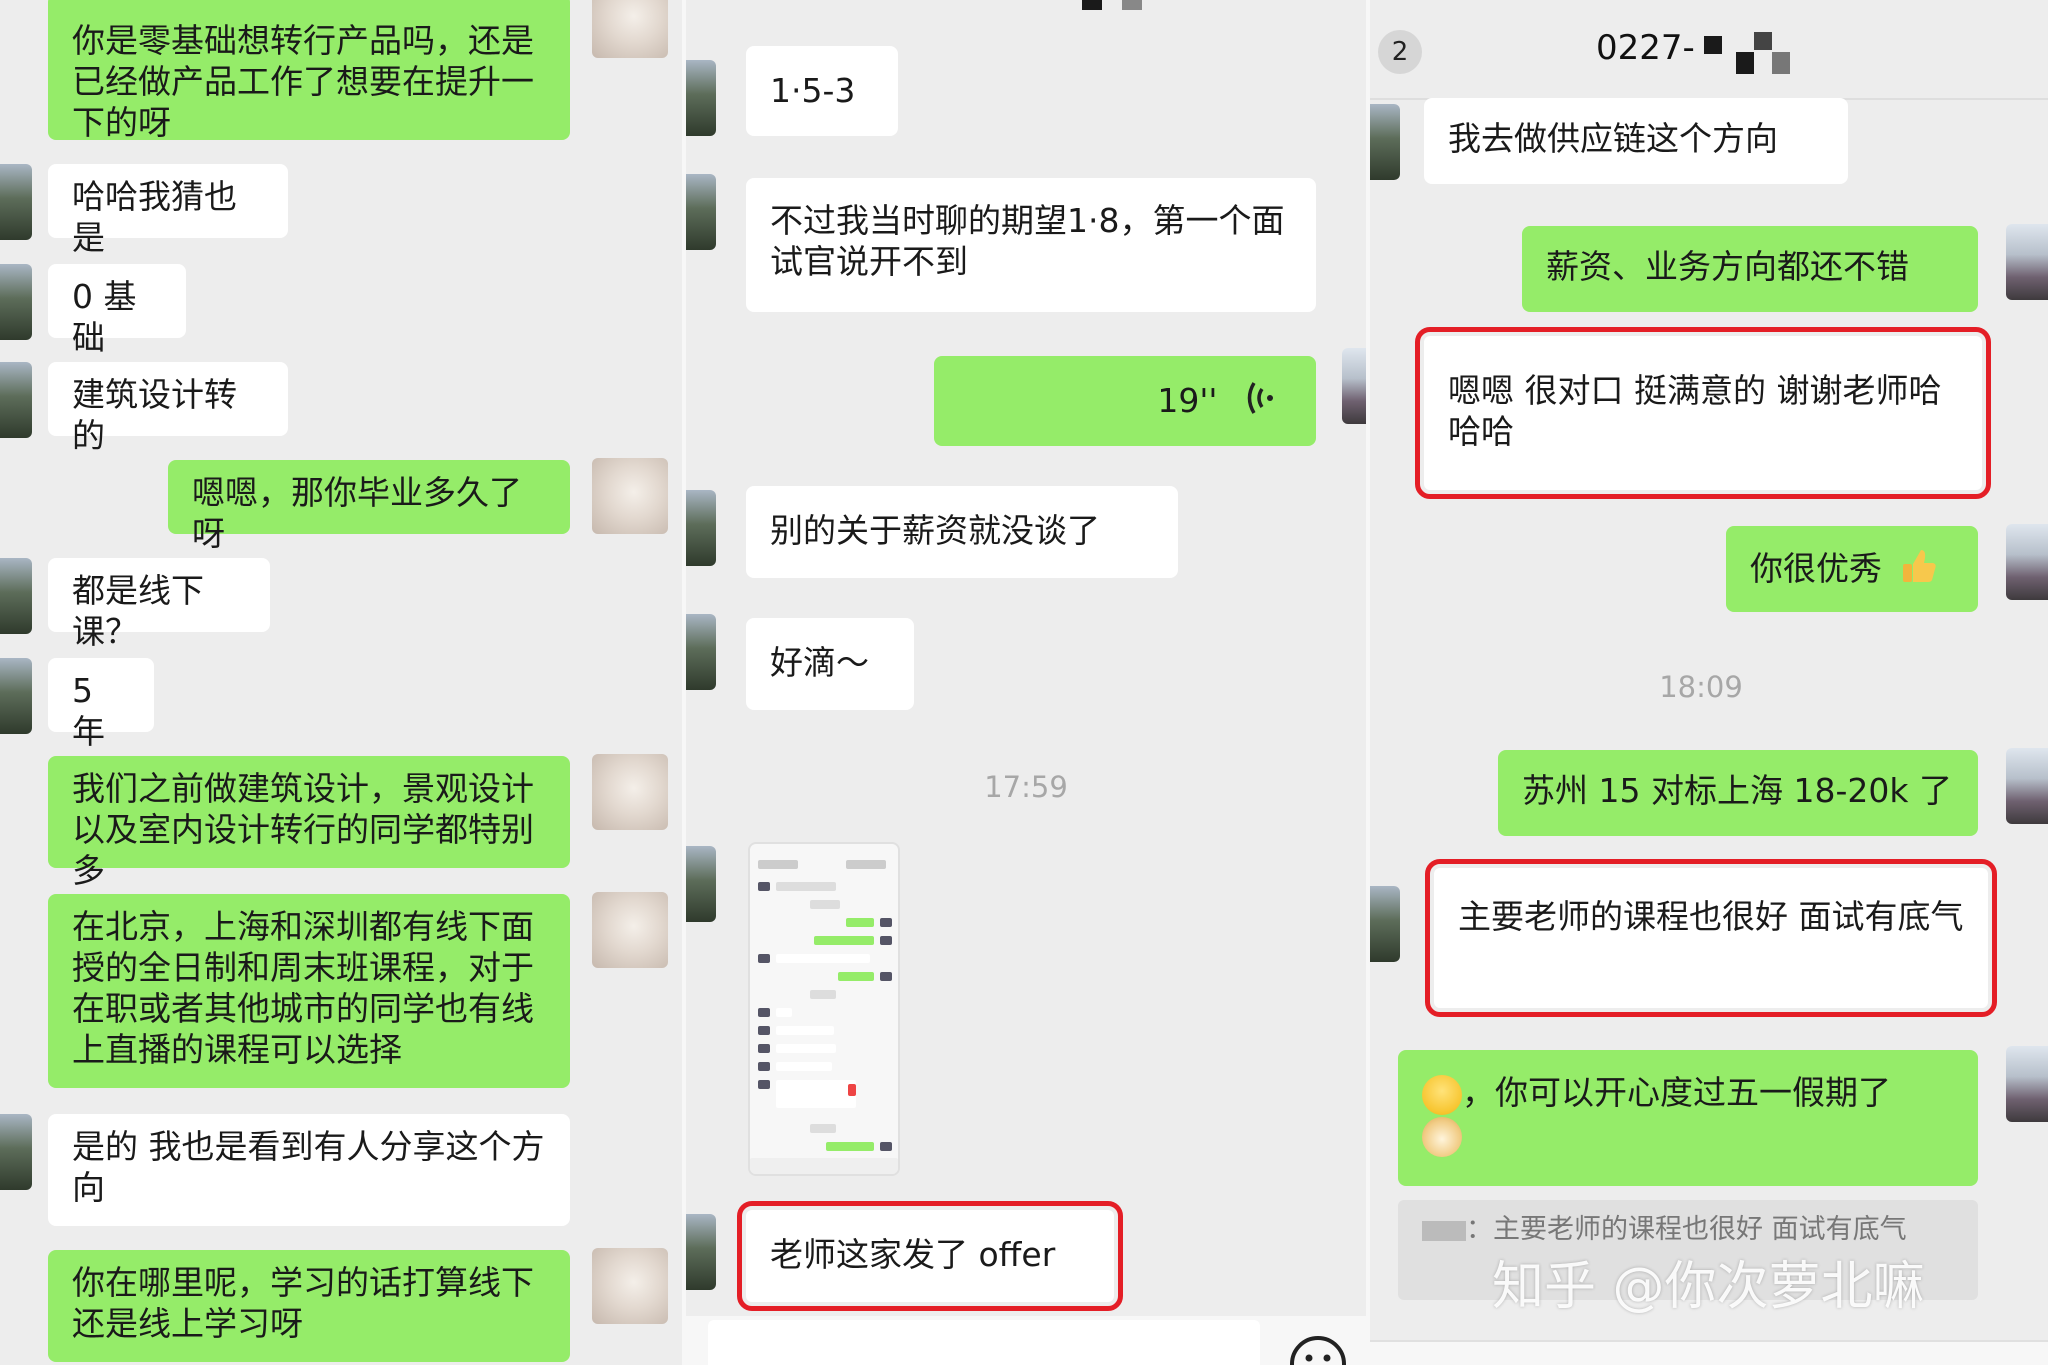 The image size is (2048, 1365). I want to click on message-text: 我们之前做建筑设计，景观设计以及室内设计转行的同学都特别多, so click(303, 829).